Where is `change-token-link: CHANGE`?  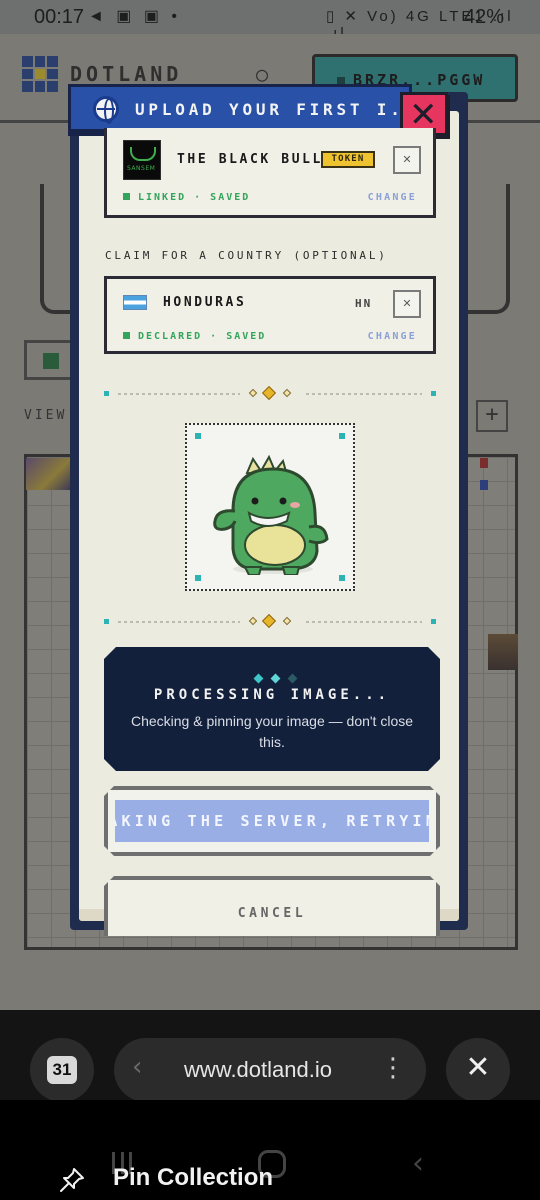 change-token-link: CHANGE is located at coordinates (392, 197).